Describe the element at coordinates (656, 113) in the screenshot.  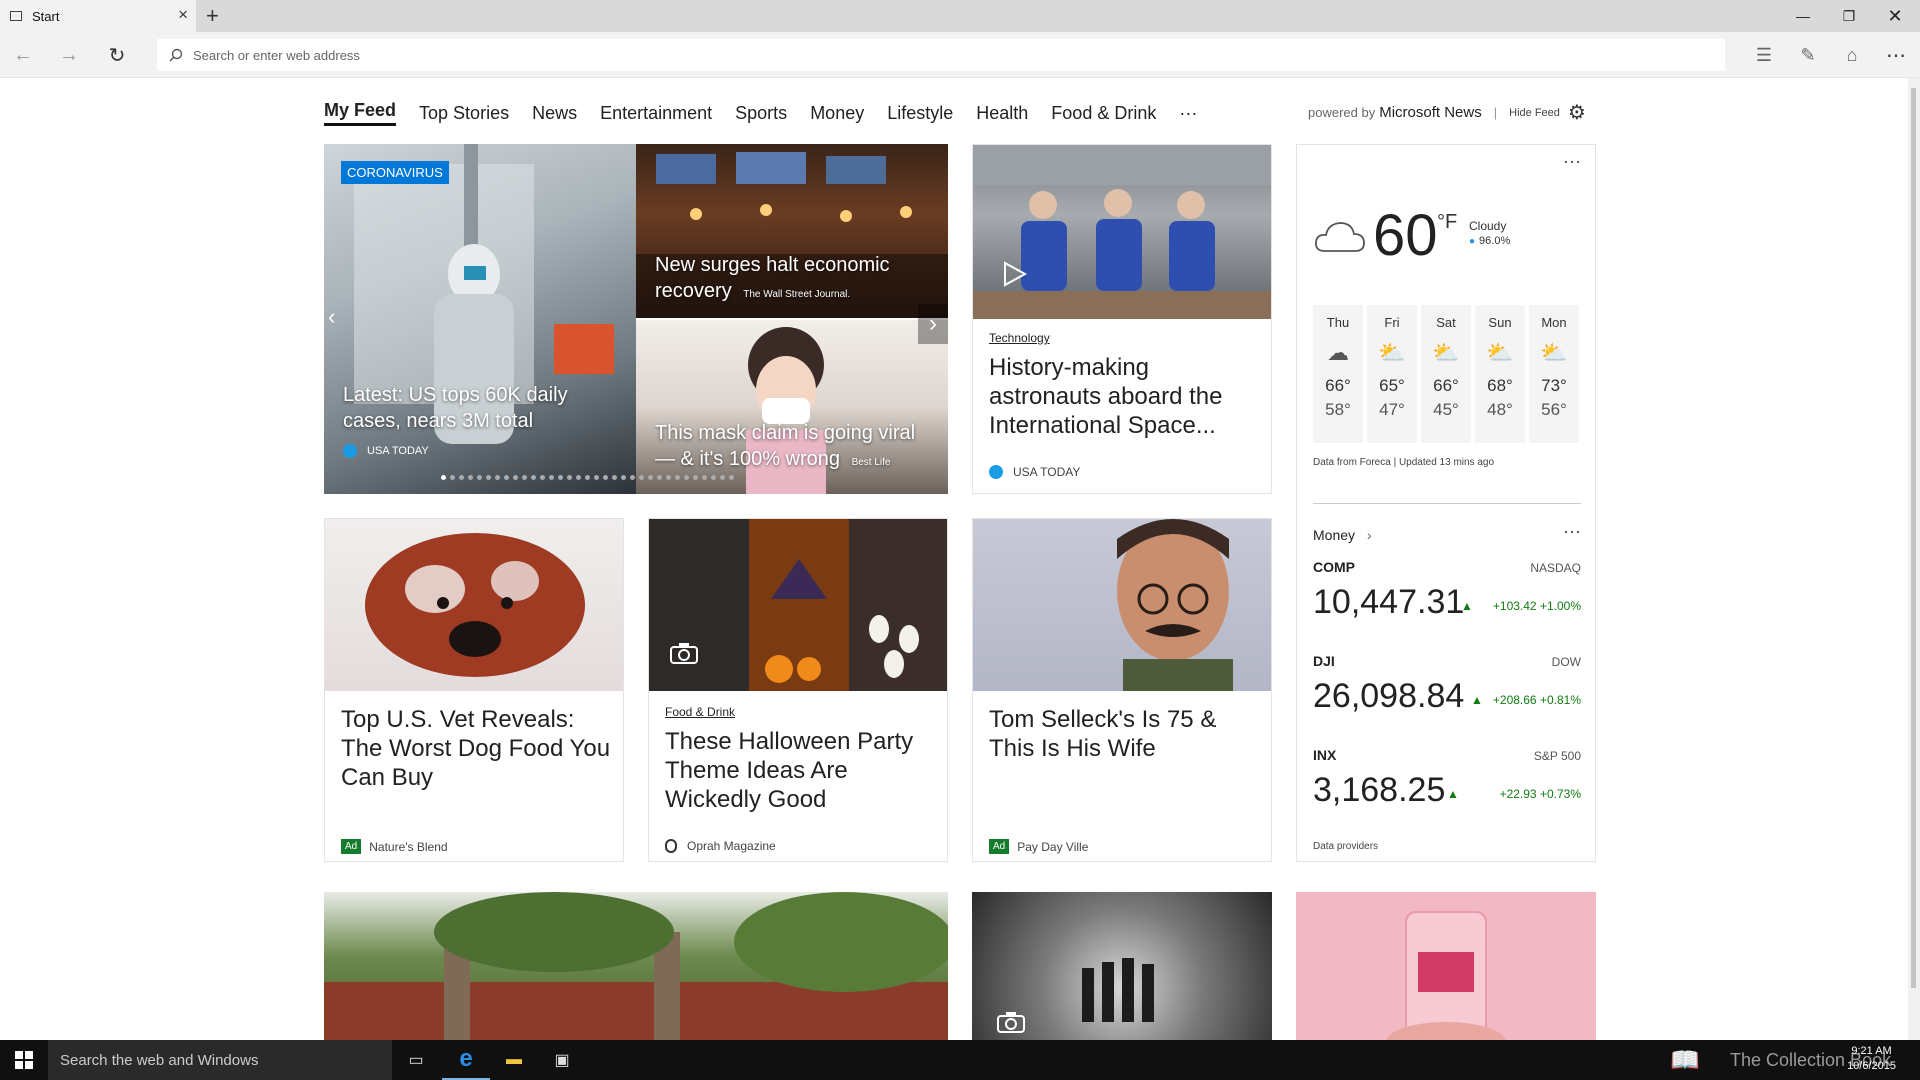
I see `tab-entertainment: Entertainment` at that location.